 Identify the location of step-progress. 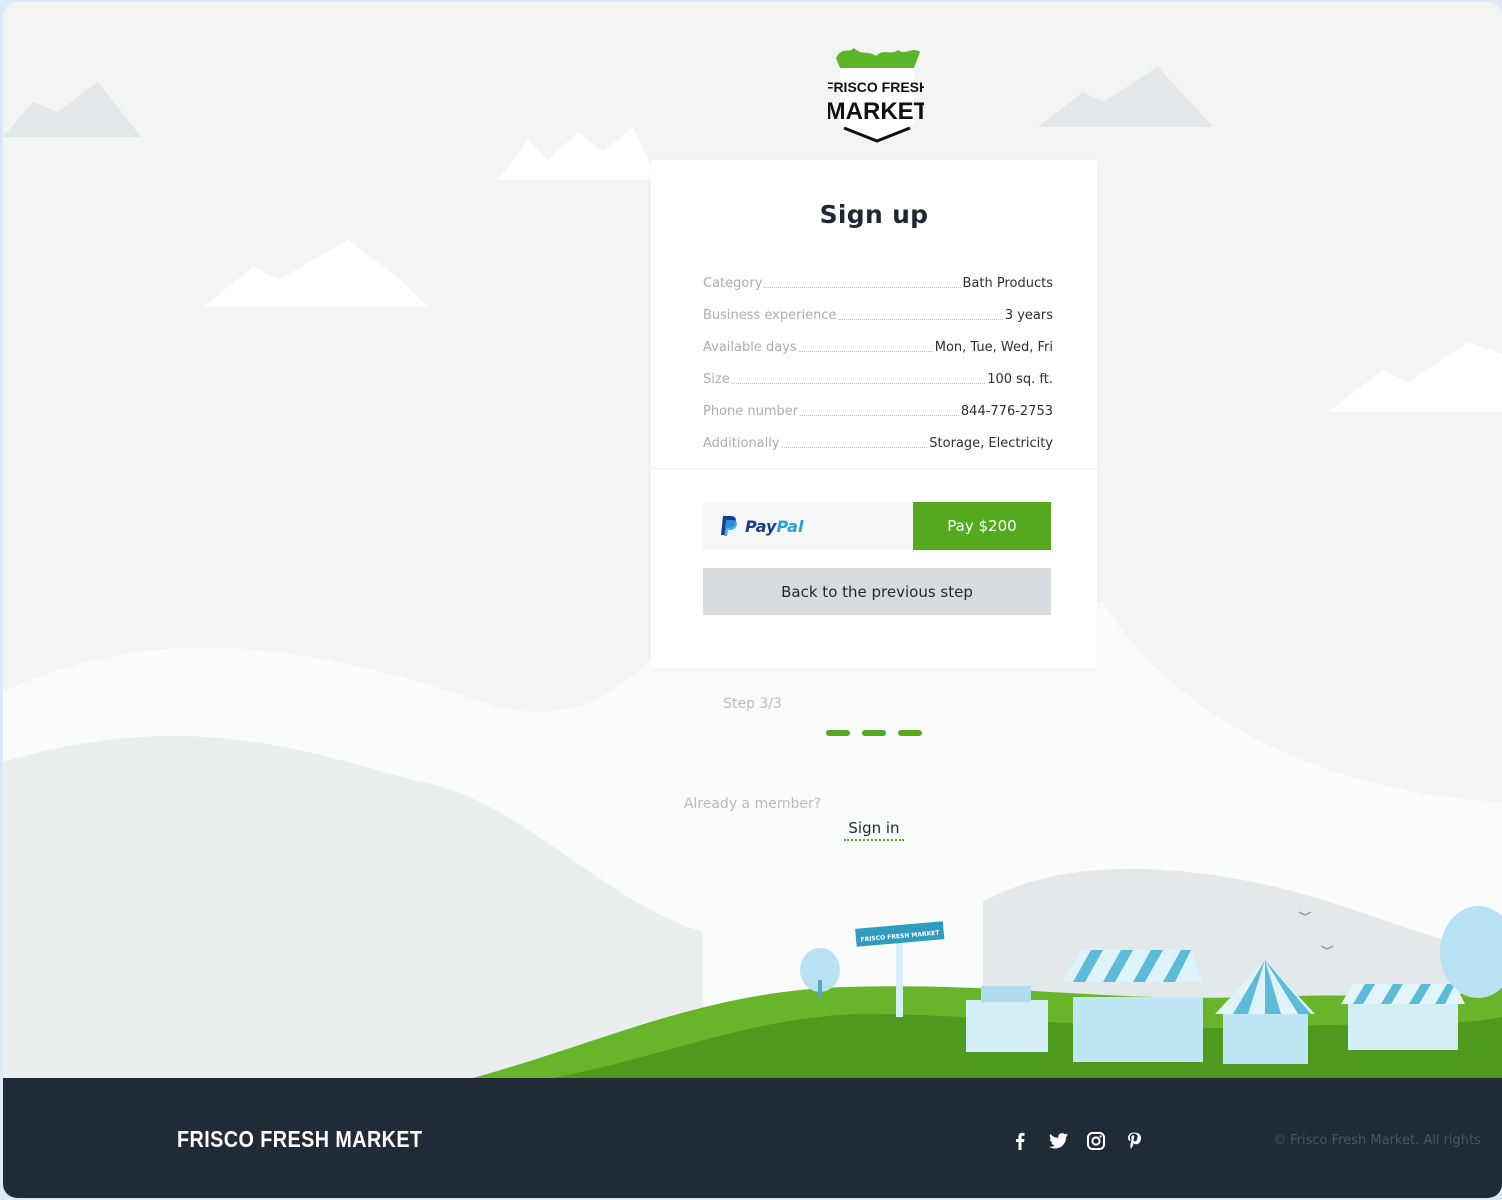
(873, 733).